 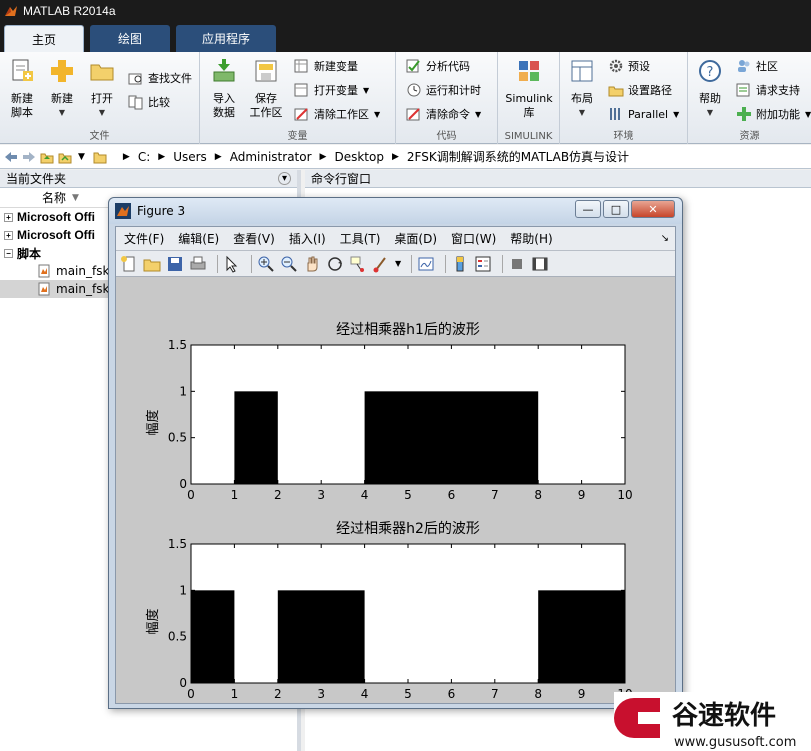 What do you see at coordinates (616, 66) in the screenshot?
I see `gear-icon` at bounding box center [616, 66].